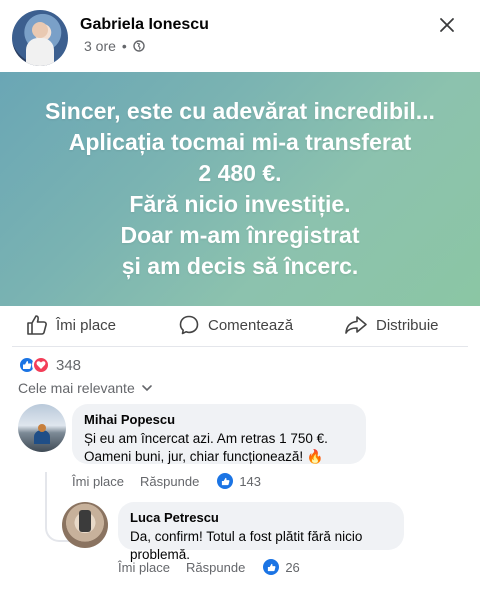 This screenshot has width=480, height=600. What do you see at coordinates (261, 518) in the screenshot?
I see `commenter-name: Luca Petrescu` at bounding box center [261, 518].